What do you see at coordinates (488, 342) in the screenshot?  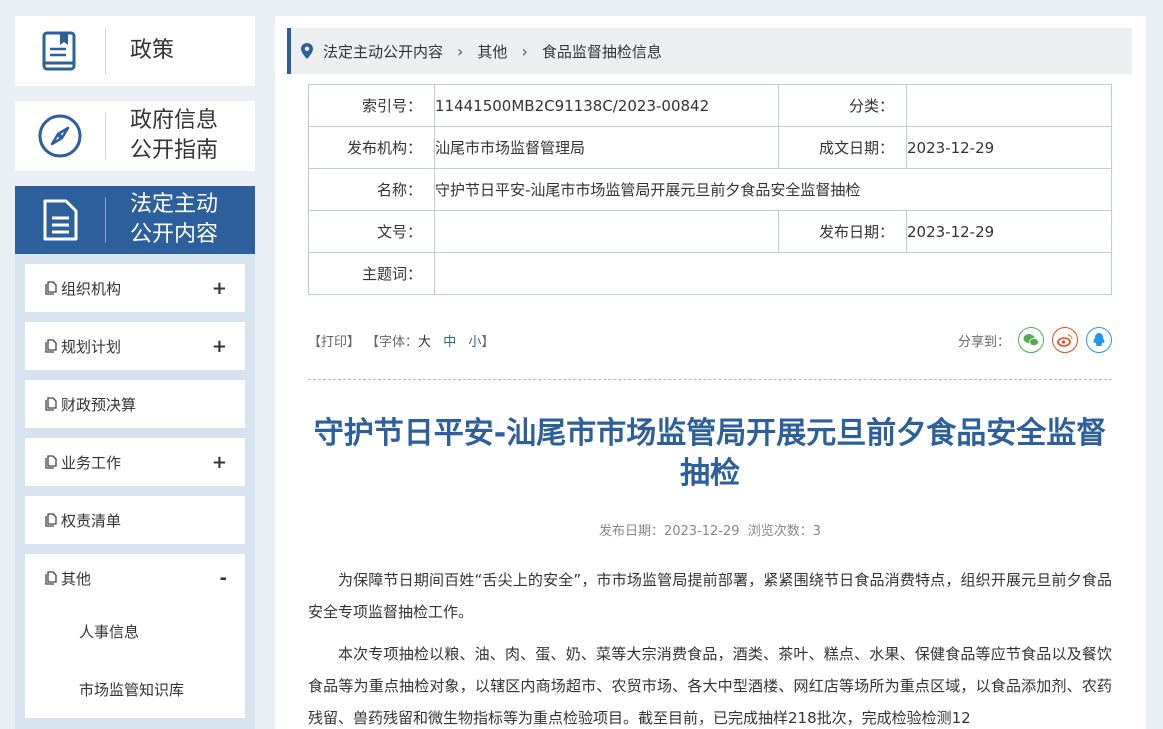 I see `font-suffix: 】` at bounding box center [488, 342].